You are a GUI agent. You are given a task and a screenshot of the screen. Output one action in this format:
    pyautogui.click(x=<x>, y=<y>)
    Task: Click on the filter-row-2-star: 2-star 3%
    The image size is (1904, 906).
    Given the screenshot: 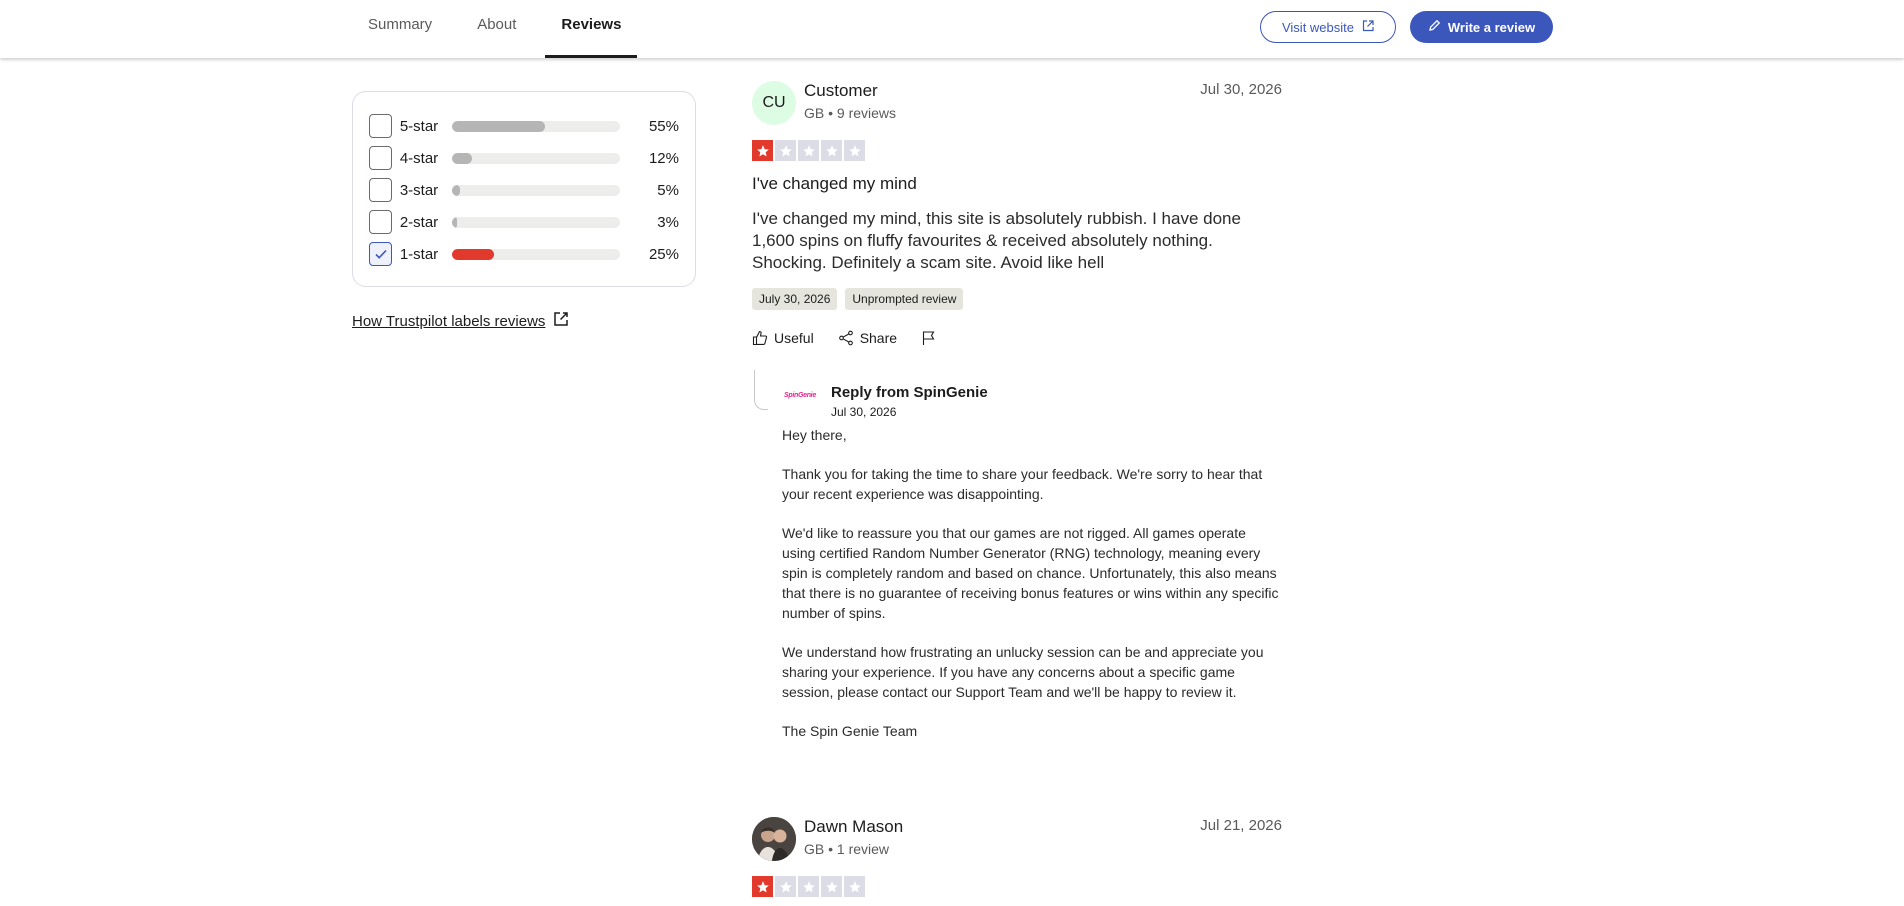 What is the action you would take?
    pyautogui.click(x=524, y=222)
    